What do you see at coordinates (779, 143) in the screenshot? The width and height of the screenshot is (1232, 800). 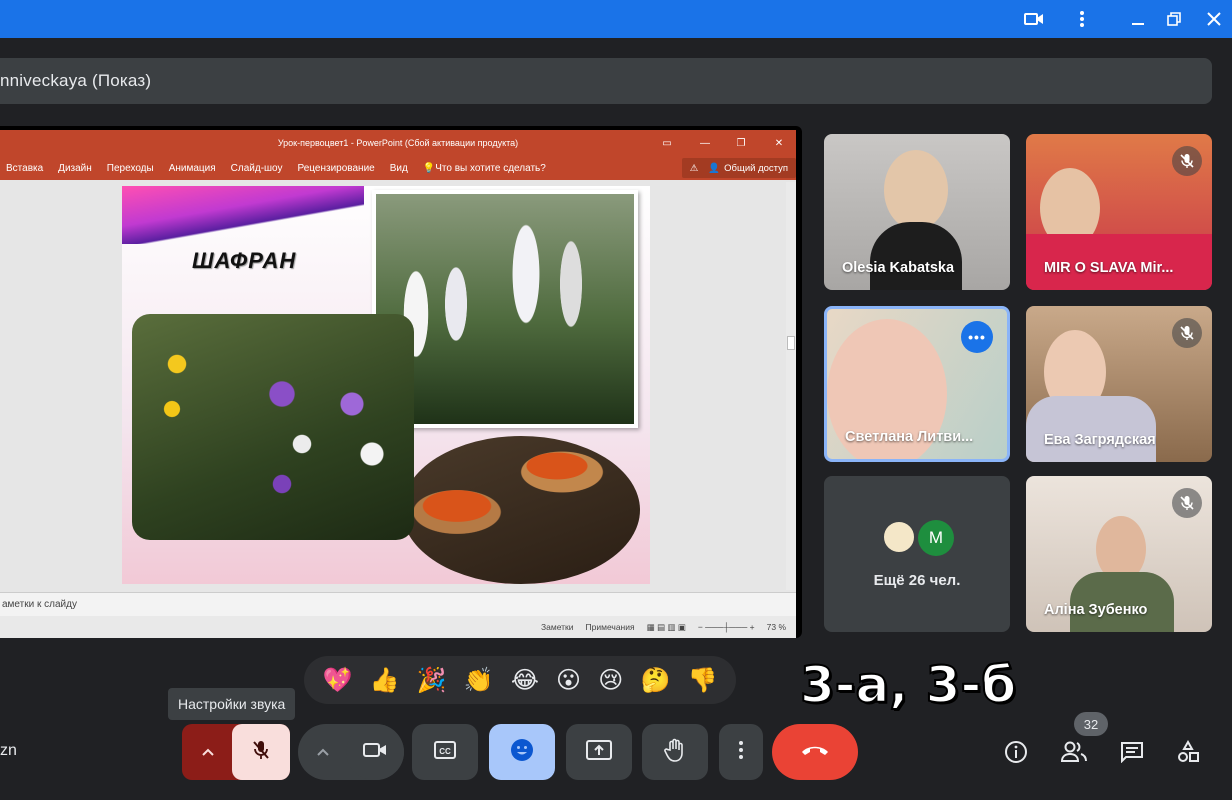 I see `ppt-close-icon: ✕` at bounding box center [779, 143].